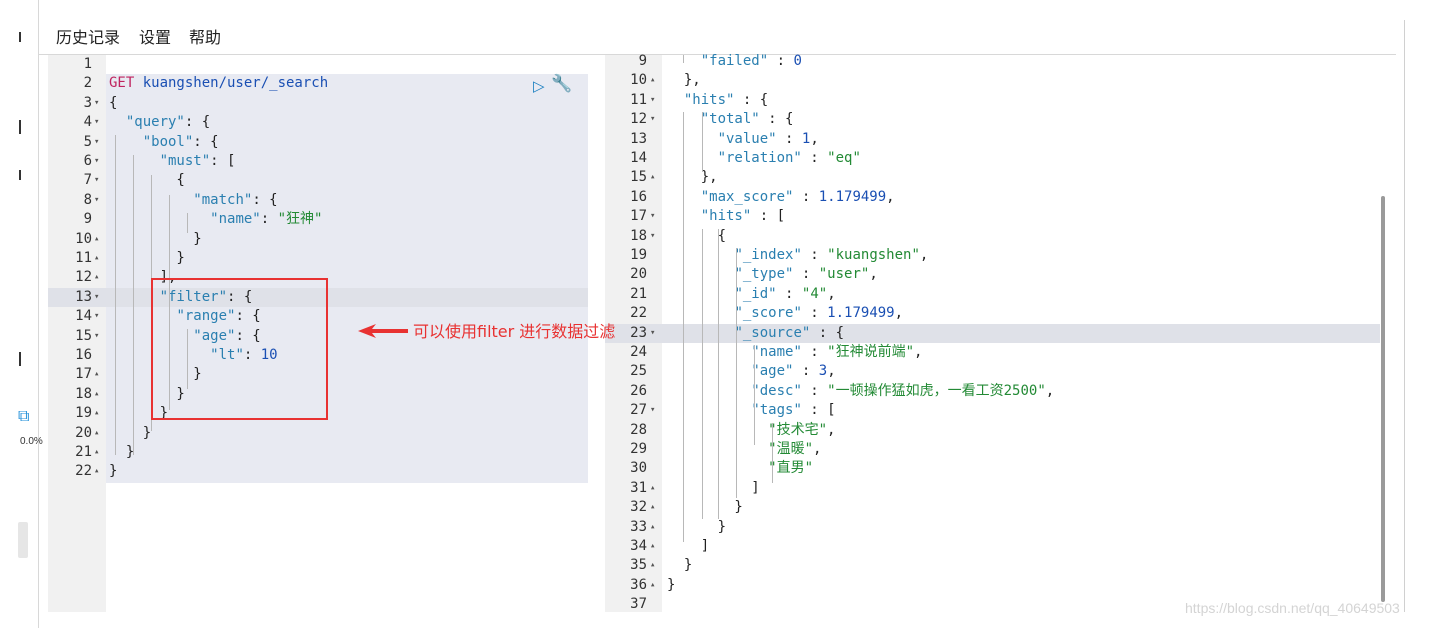 Image resolution: width=1441 pixels, height=628 pixels. What do you see at coordinates (83, 238) in the screenshot?
I see `line-number: 10` at bounding box center [83, 238].